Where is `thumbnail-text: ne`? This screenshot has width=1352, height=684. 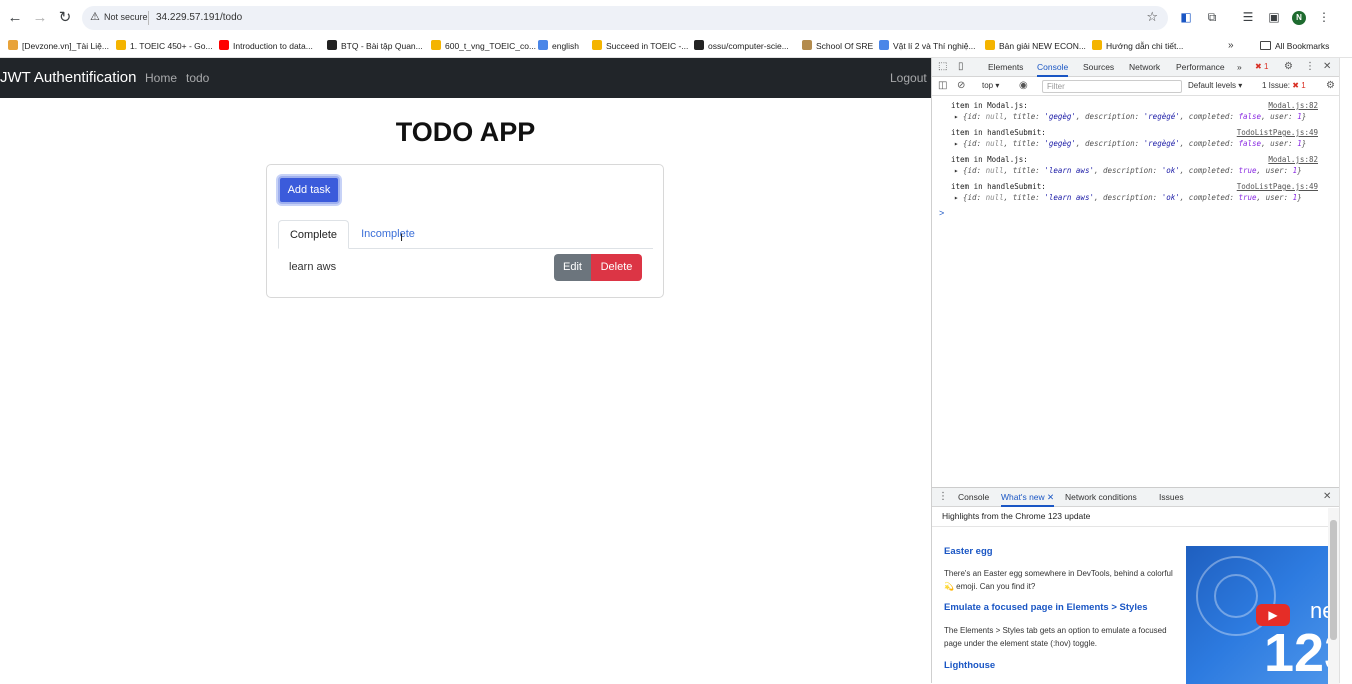
thumbnail-text: ne is located at coordinates (1320, 610).